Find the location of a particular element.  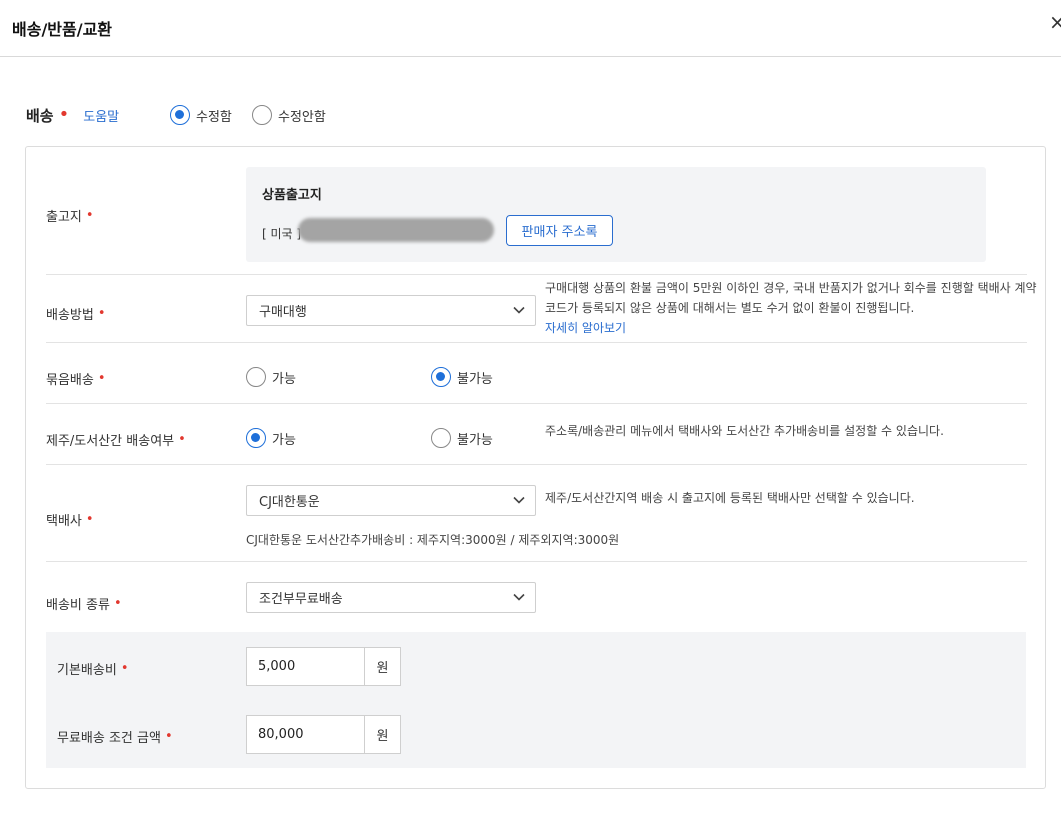

radio-edit-on: 수정함 is located at coordinates (201, 115).